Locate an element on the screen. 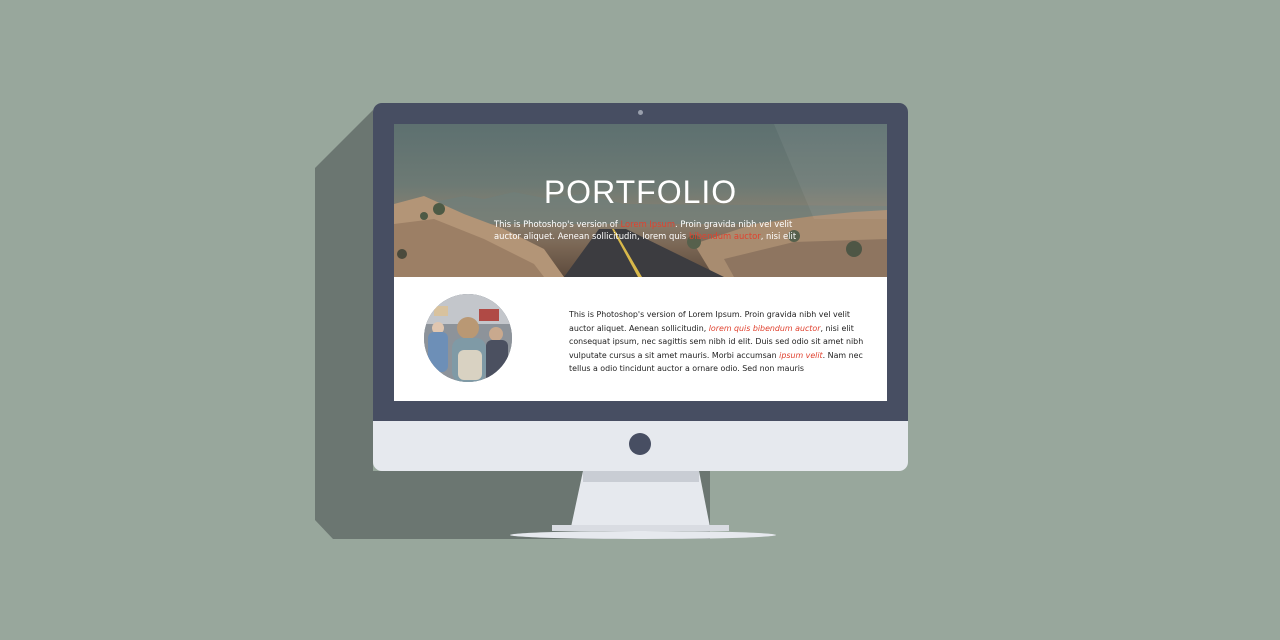 Image resolution: width=1280 pixels, height=640 pixels. hero-title: PORTFOLIO is located at coordinates (640, 192).